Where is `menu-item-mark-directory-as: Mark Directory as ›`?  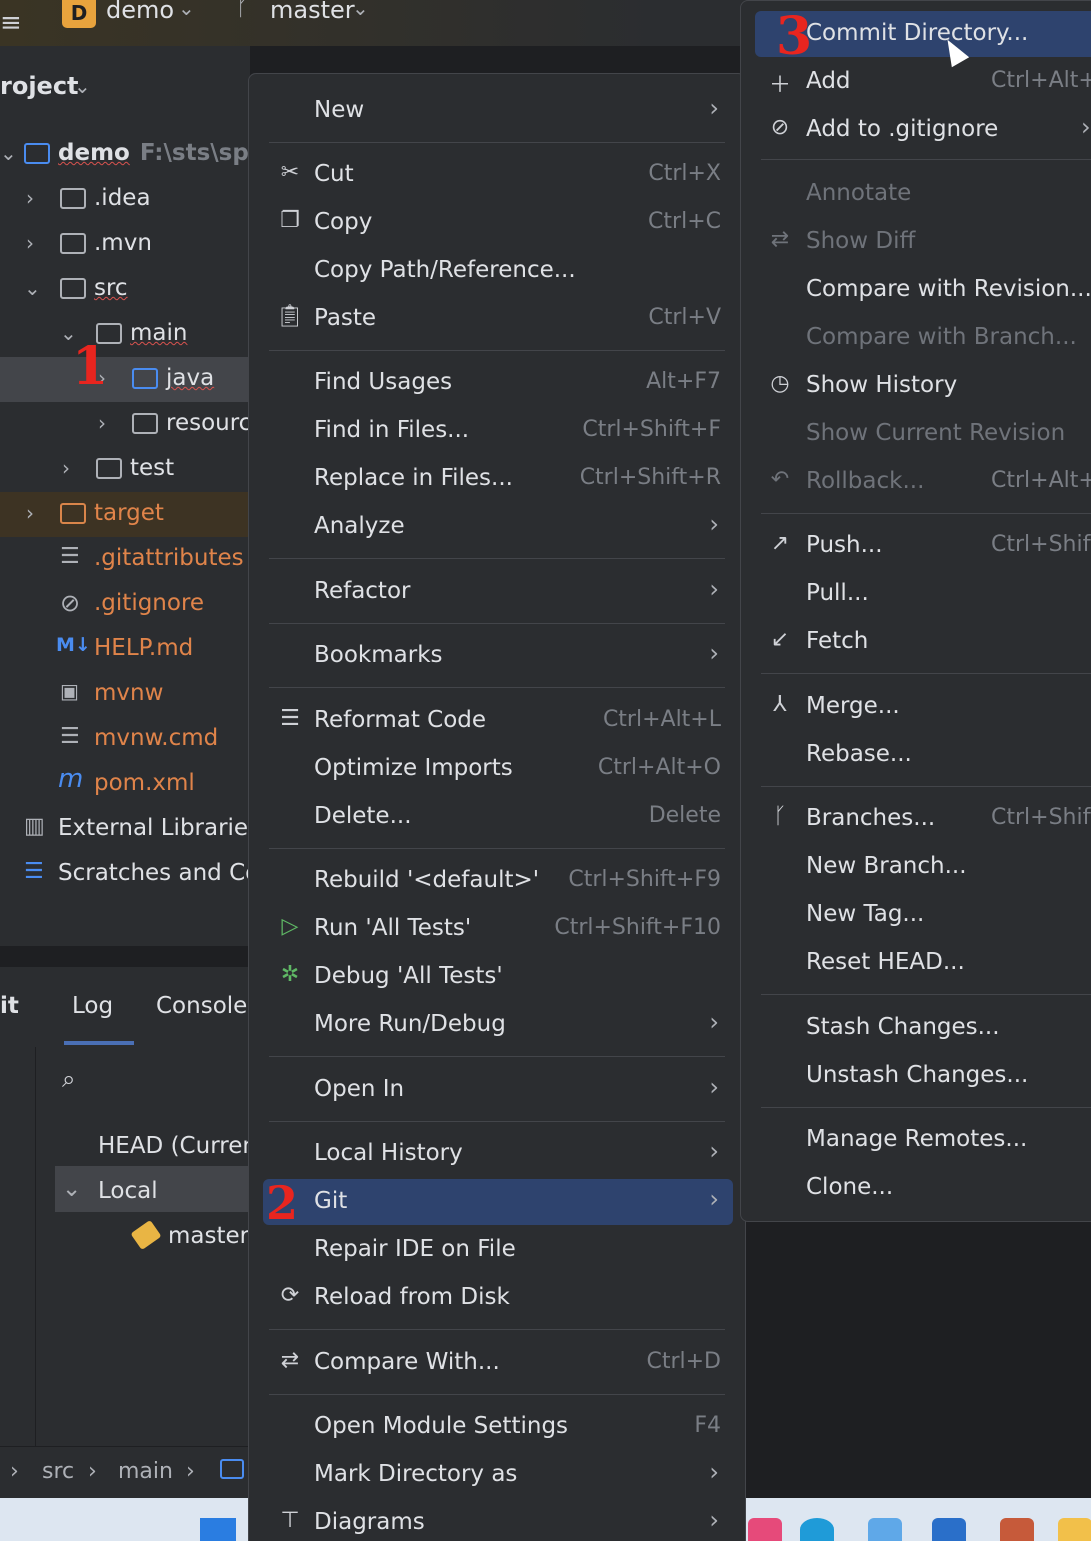
menu-item-mark-directory-as: Mark Directory as › is located at coordinates (498, 1475).